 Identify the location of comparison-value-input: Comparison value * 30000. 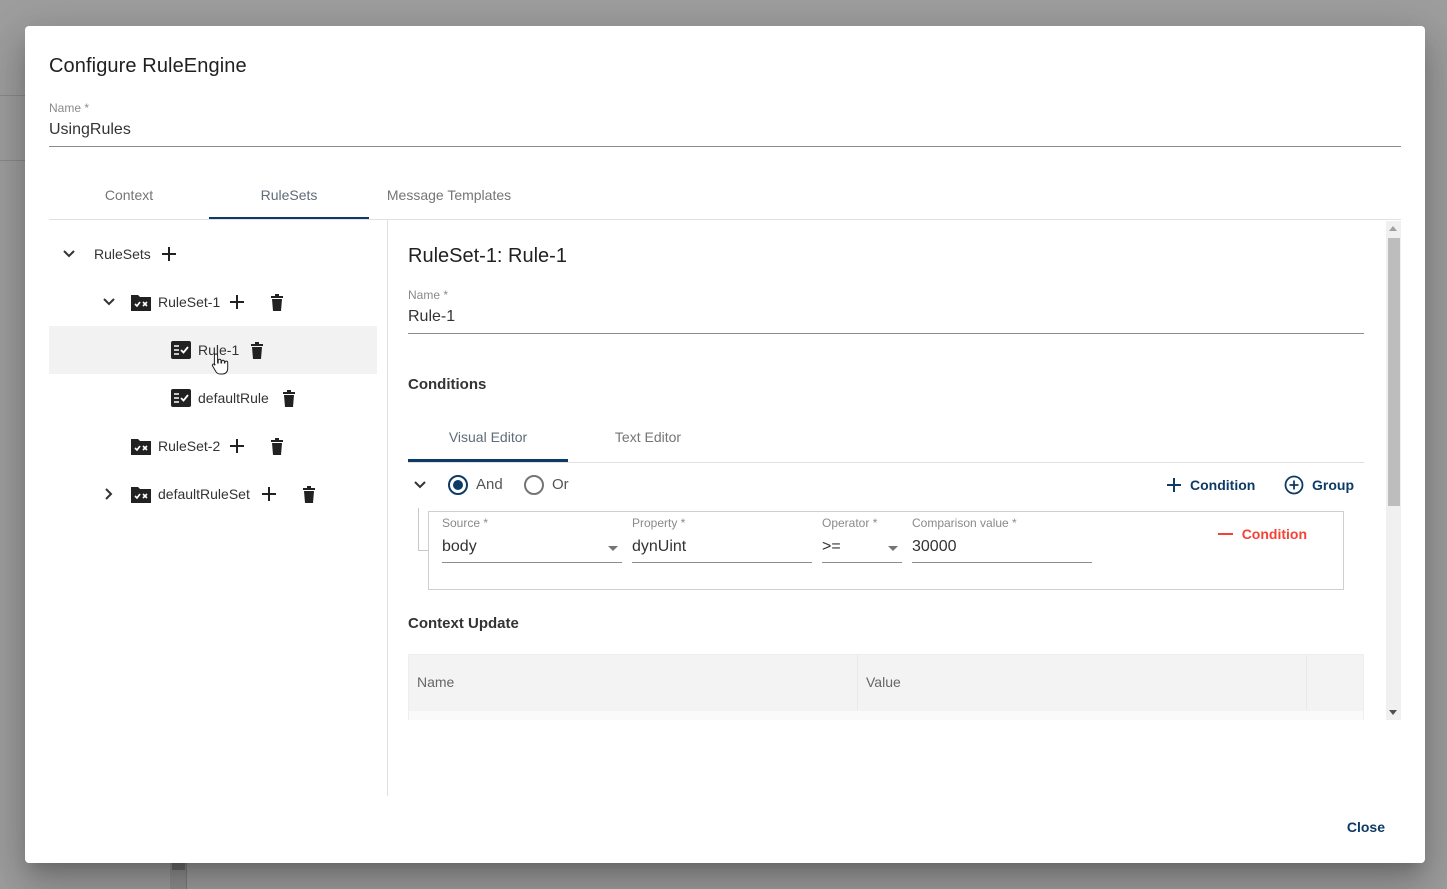
(1002, 539).